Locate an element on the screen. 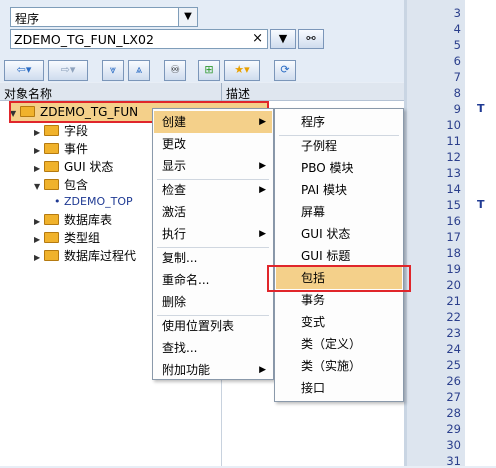  submenu-item-gui-title: GUI 标题 is located at coordinates (325, 256).